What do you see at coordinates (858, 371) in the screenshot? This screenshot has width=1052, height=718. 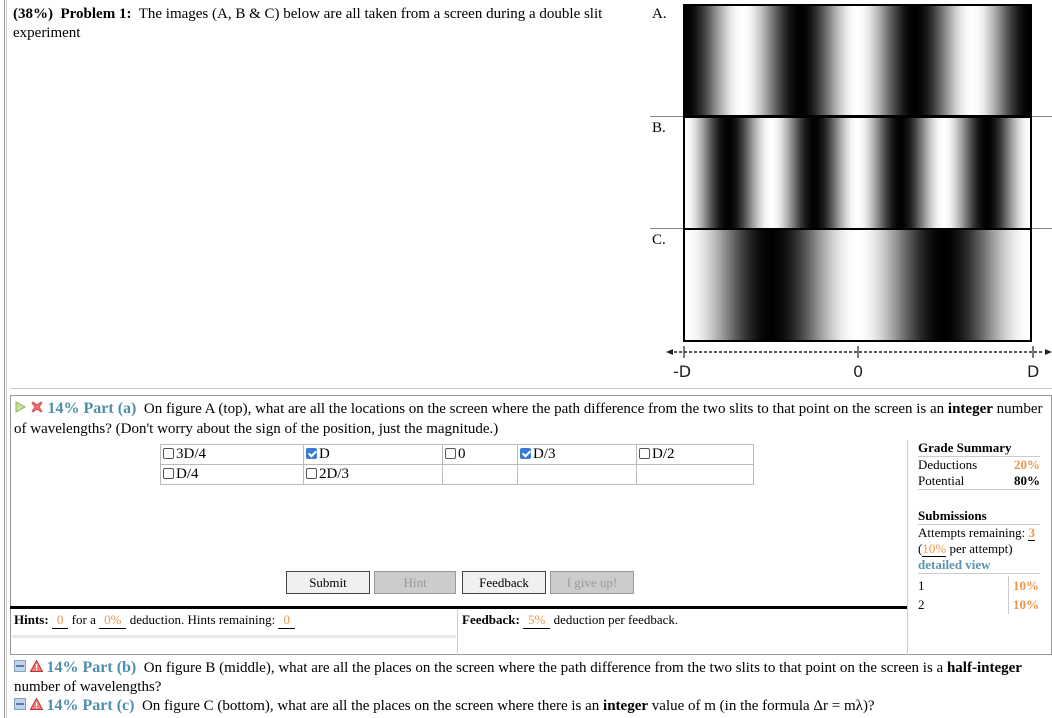 I see `axis-label-zero: 0` at bounding box center [858, 371].